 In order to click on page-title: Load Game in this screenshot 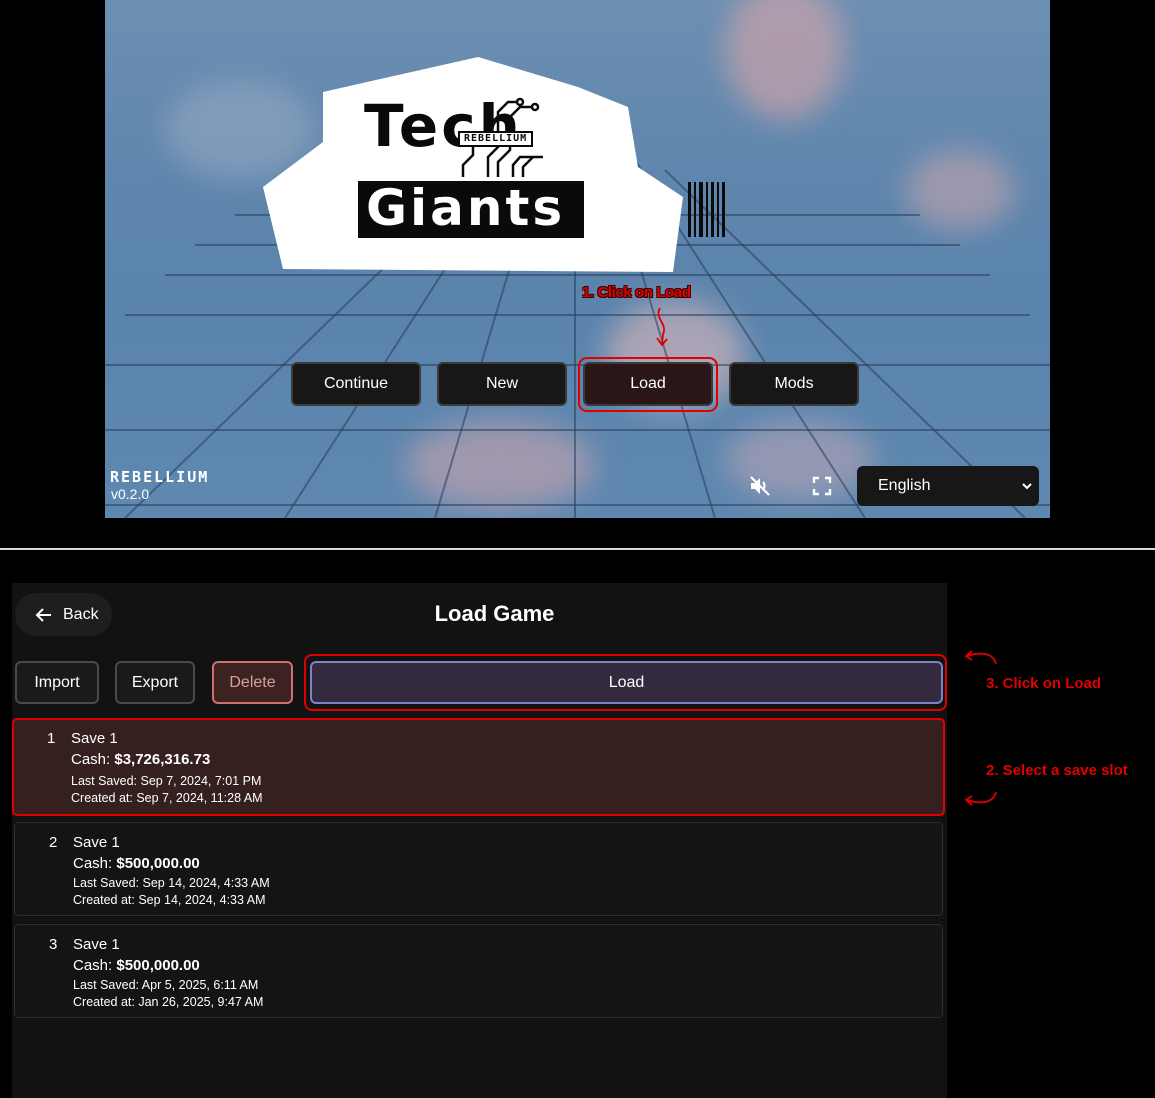, I will do `click(494, 613)`.